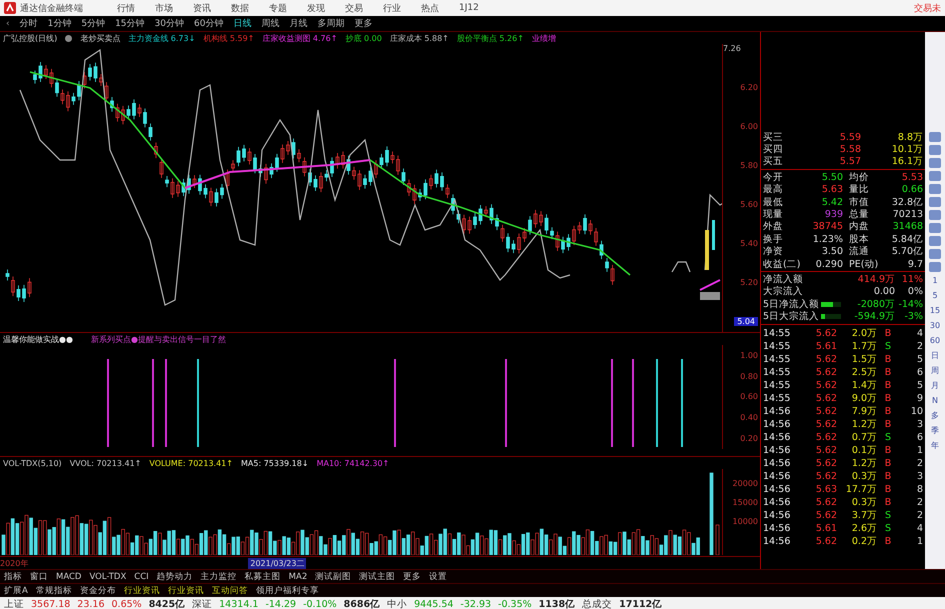 This screenshot has width=945, height=609. I want to click on extension-tab: 互动问答, so click(230, 590).